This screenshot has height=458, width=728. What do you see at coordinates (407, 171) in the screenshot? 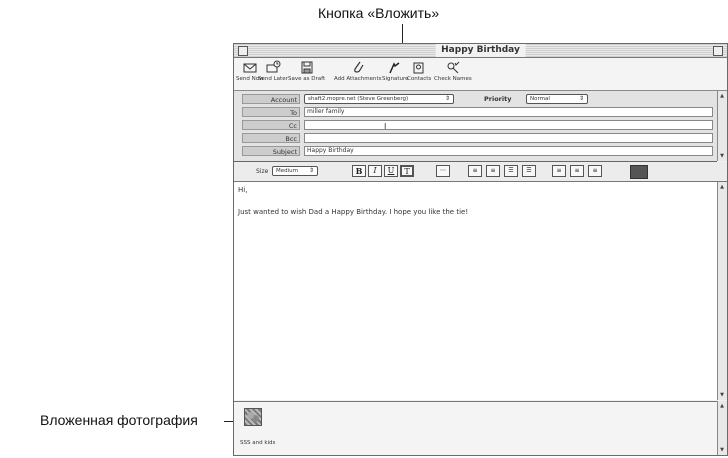
I see `text-style-button: T` at bounding box center [407, 171].